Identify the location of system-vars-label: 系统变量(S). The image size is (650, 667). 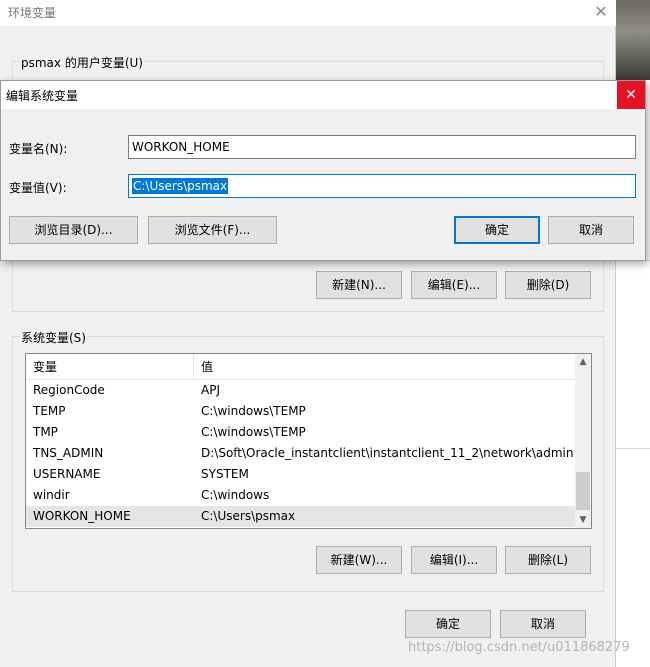
(53, 337).